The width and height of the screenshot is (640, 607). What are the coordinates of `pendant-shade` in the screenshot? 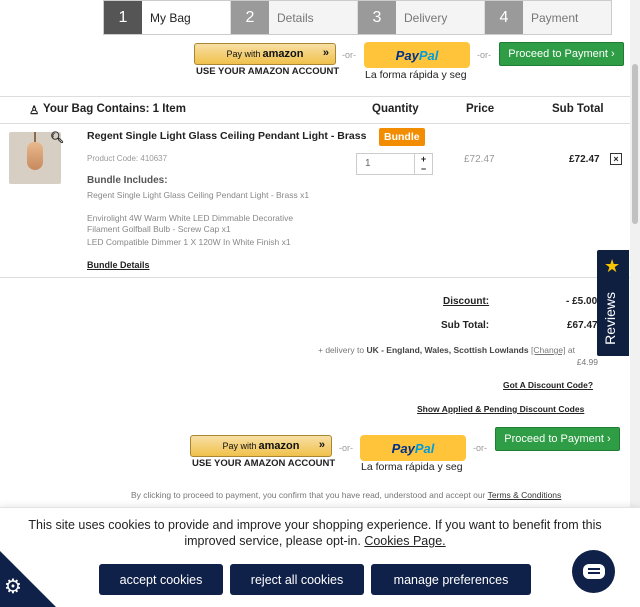 It's located at (35, 156).